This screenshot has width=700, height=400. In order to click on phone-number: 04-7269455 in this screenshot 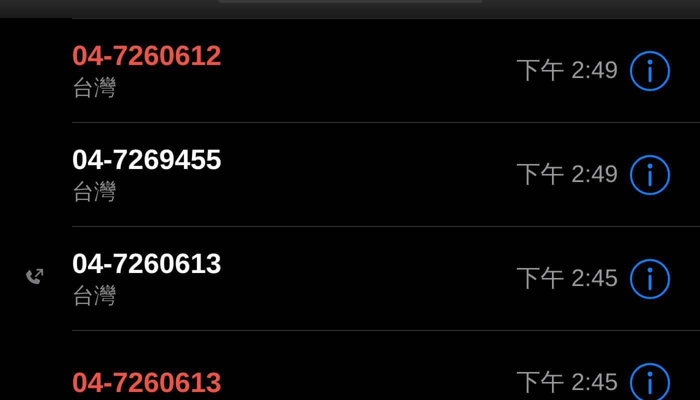, I will do `click(147, 159)`.